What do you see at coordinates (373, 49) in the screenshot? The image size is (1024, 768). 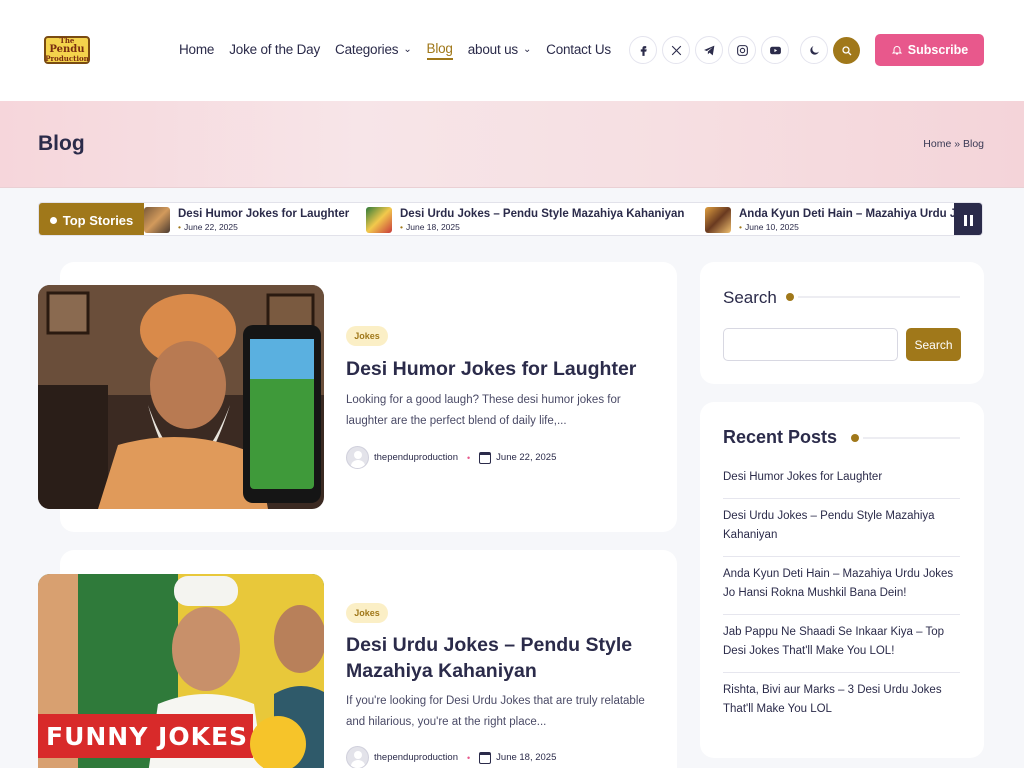 I see `nav-categories: Categories ⌄` at bounding box center [373, 49].